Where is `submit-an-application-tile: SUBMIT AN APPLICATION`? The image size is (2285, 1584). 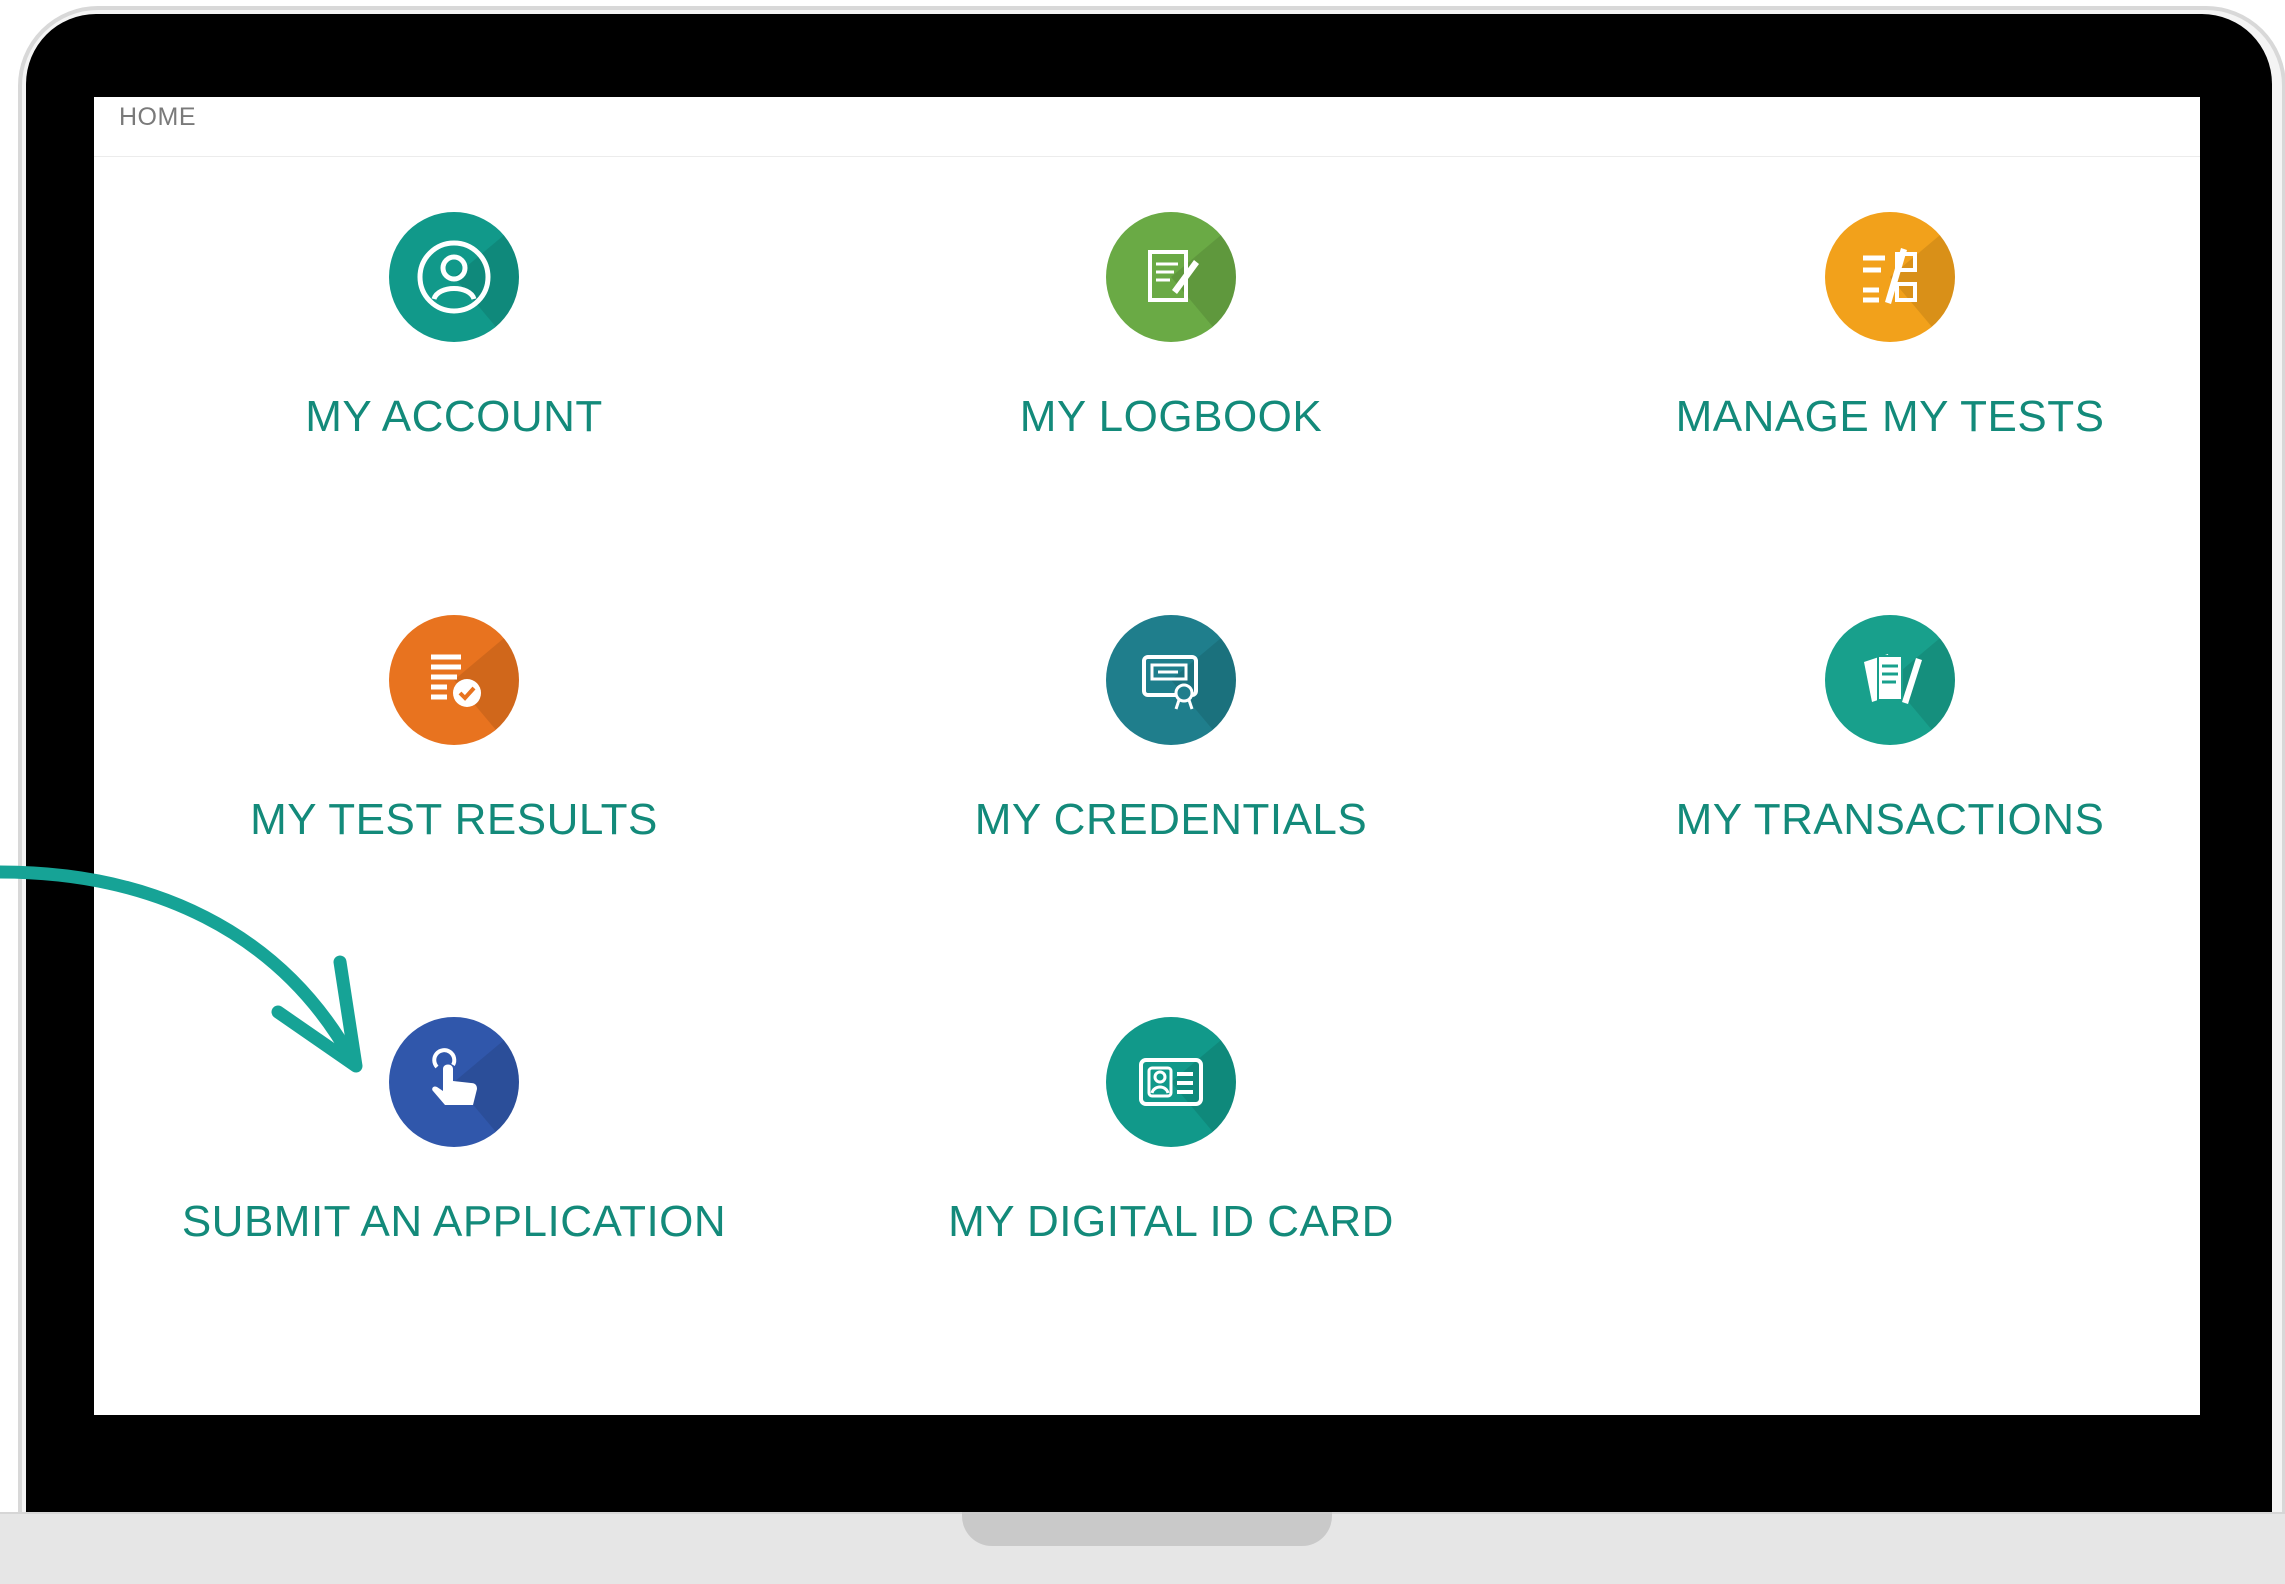 submit-an-application-tile: SUBMIT AN APPLICATION is located at coordinates (454, 1132).